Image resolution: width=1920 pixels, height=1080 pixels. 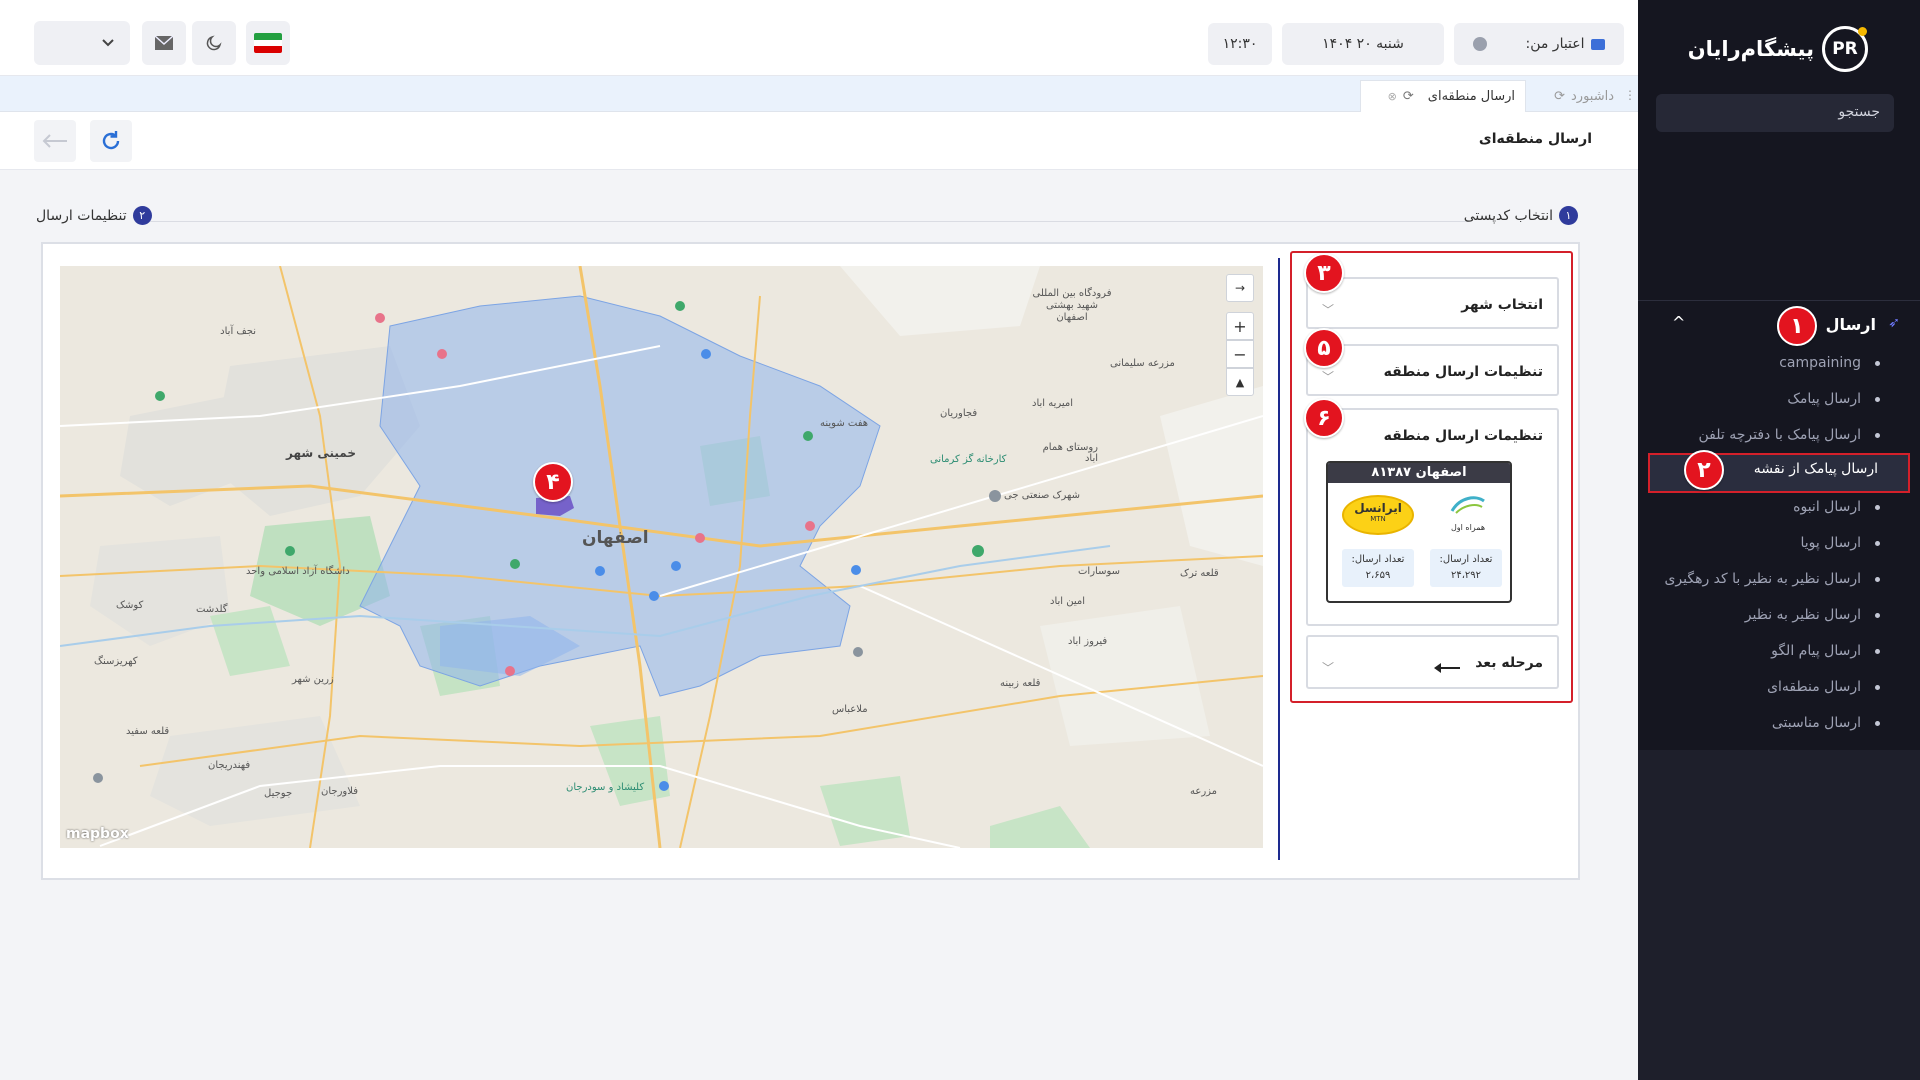 What do you see at coordinates (1535, 139) in the screenshot?
I see `page-title: ارسال منطقه‌ای` at bounding box center [1535, 139].